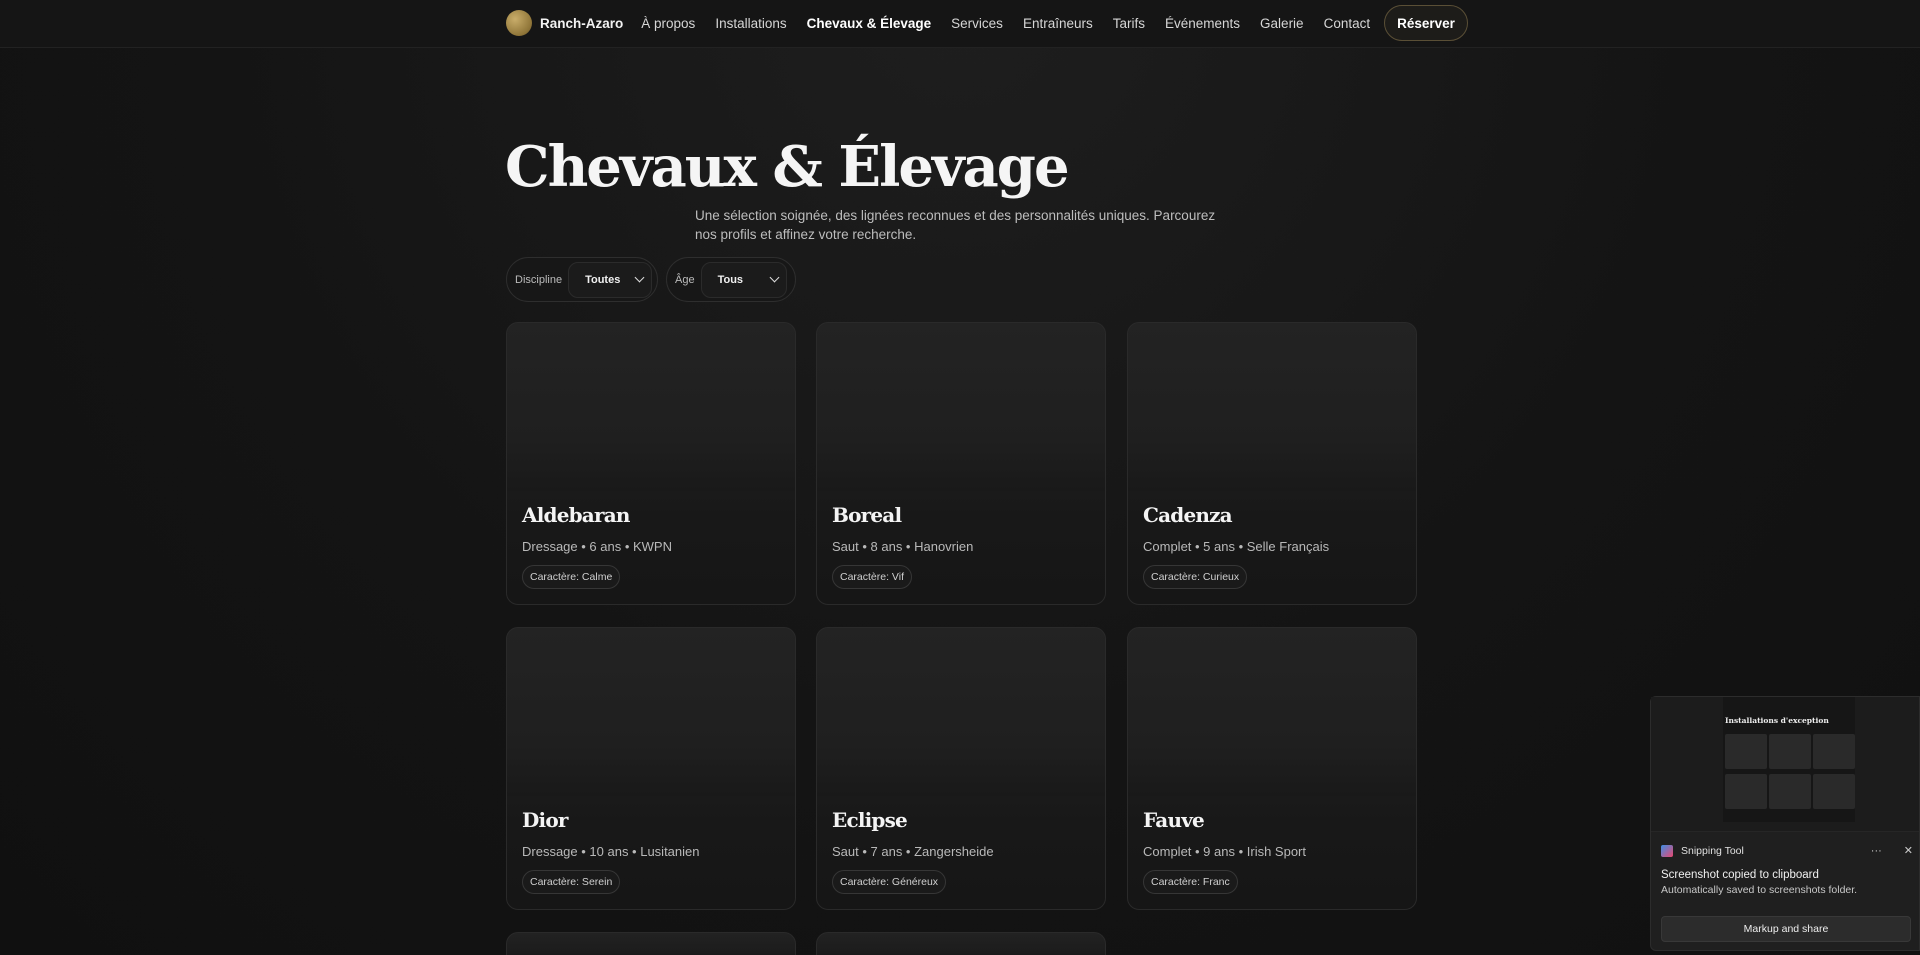 The image size is (1920, 955). I want to click on nav-link-tarifs: Tarifs, so click(1129, 23).